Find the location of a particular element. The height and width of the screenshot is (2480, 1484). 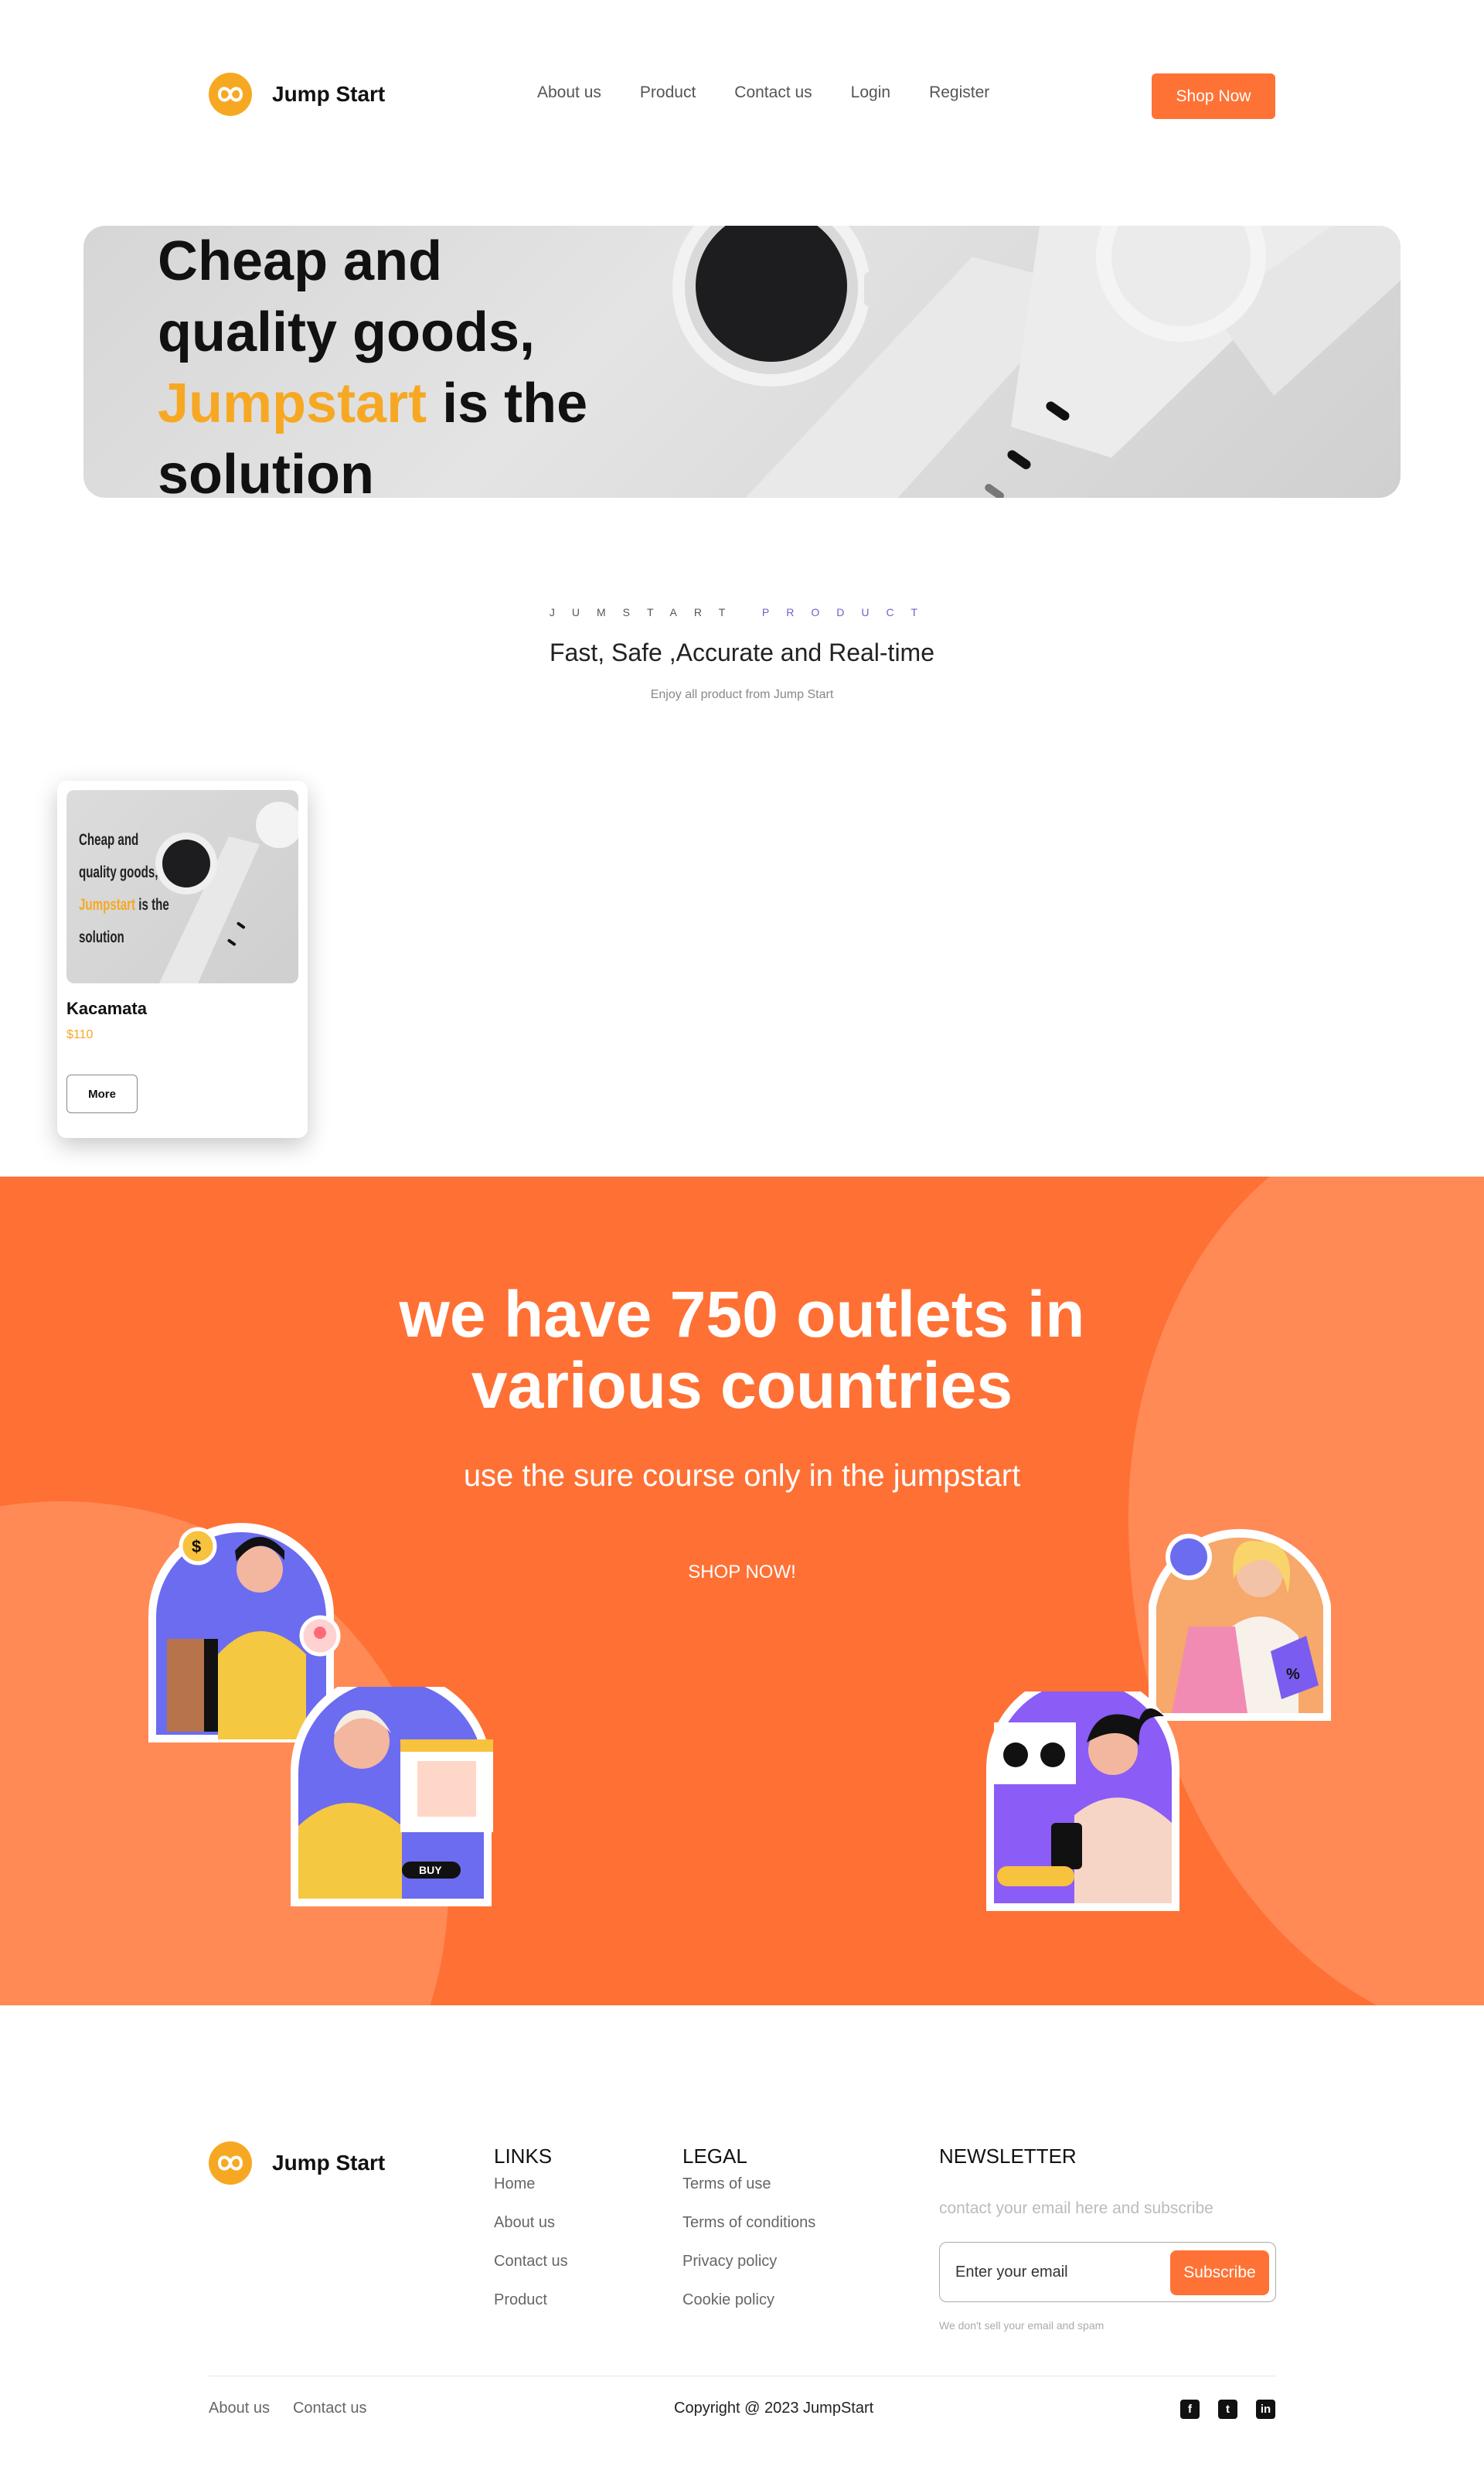

card-caption-line-3: Jumpstart is the is located at coordinates (124, 905).